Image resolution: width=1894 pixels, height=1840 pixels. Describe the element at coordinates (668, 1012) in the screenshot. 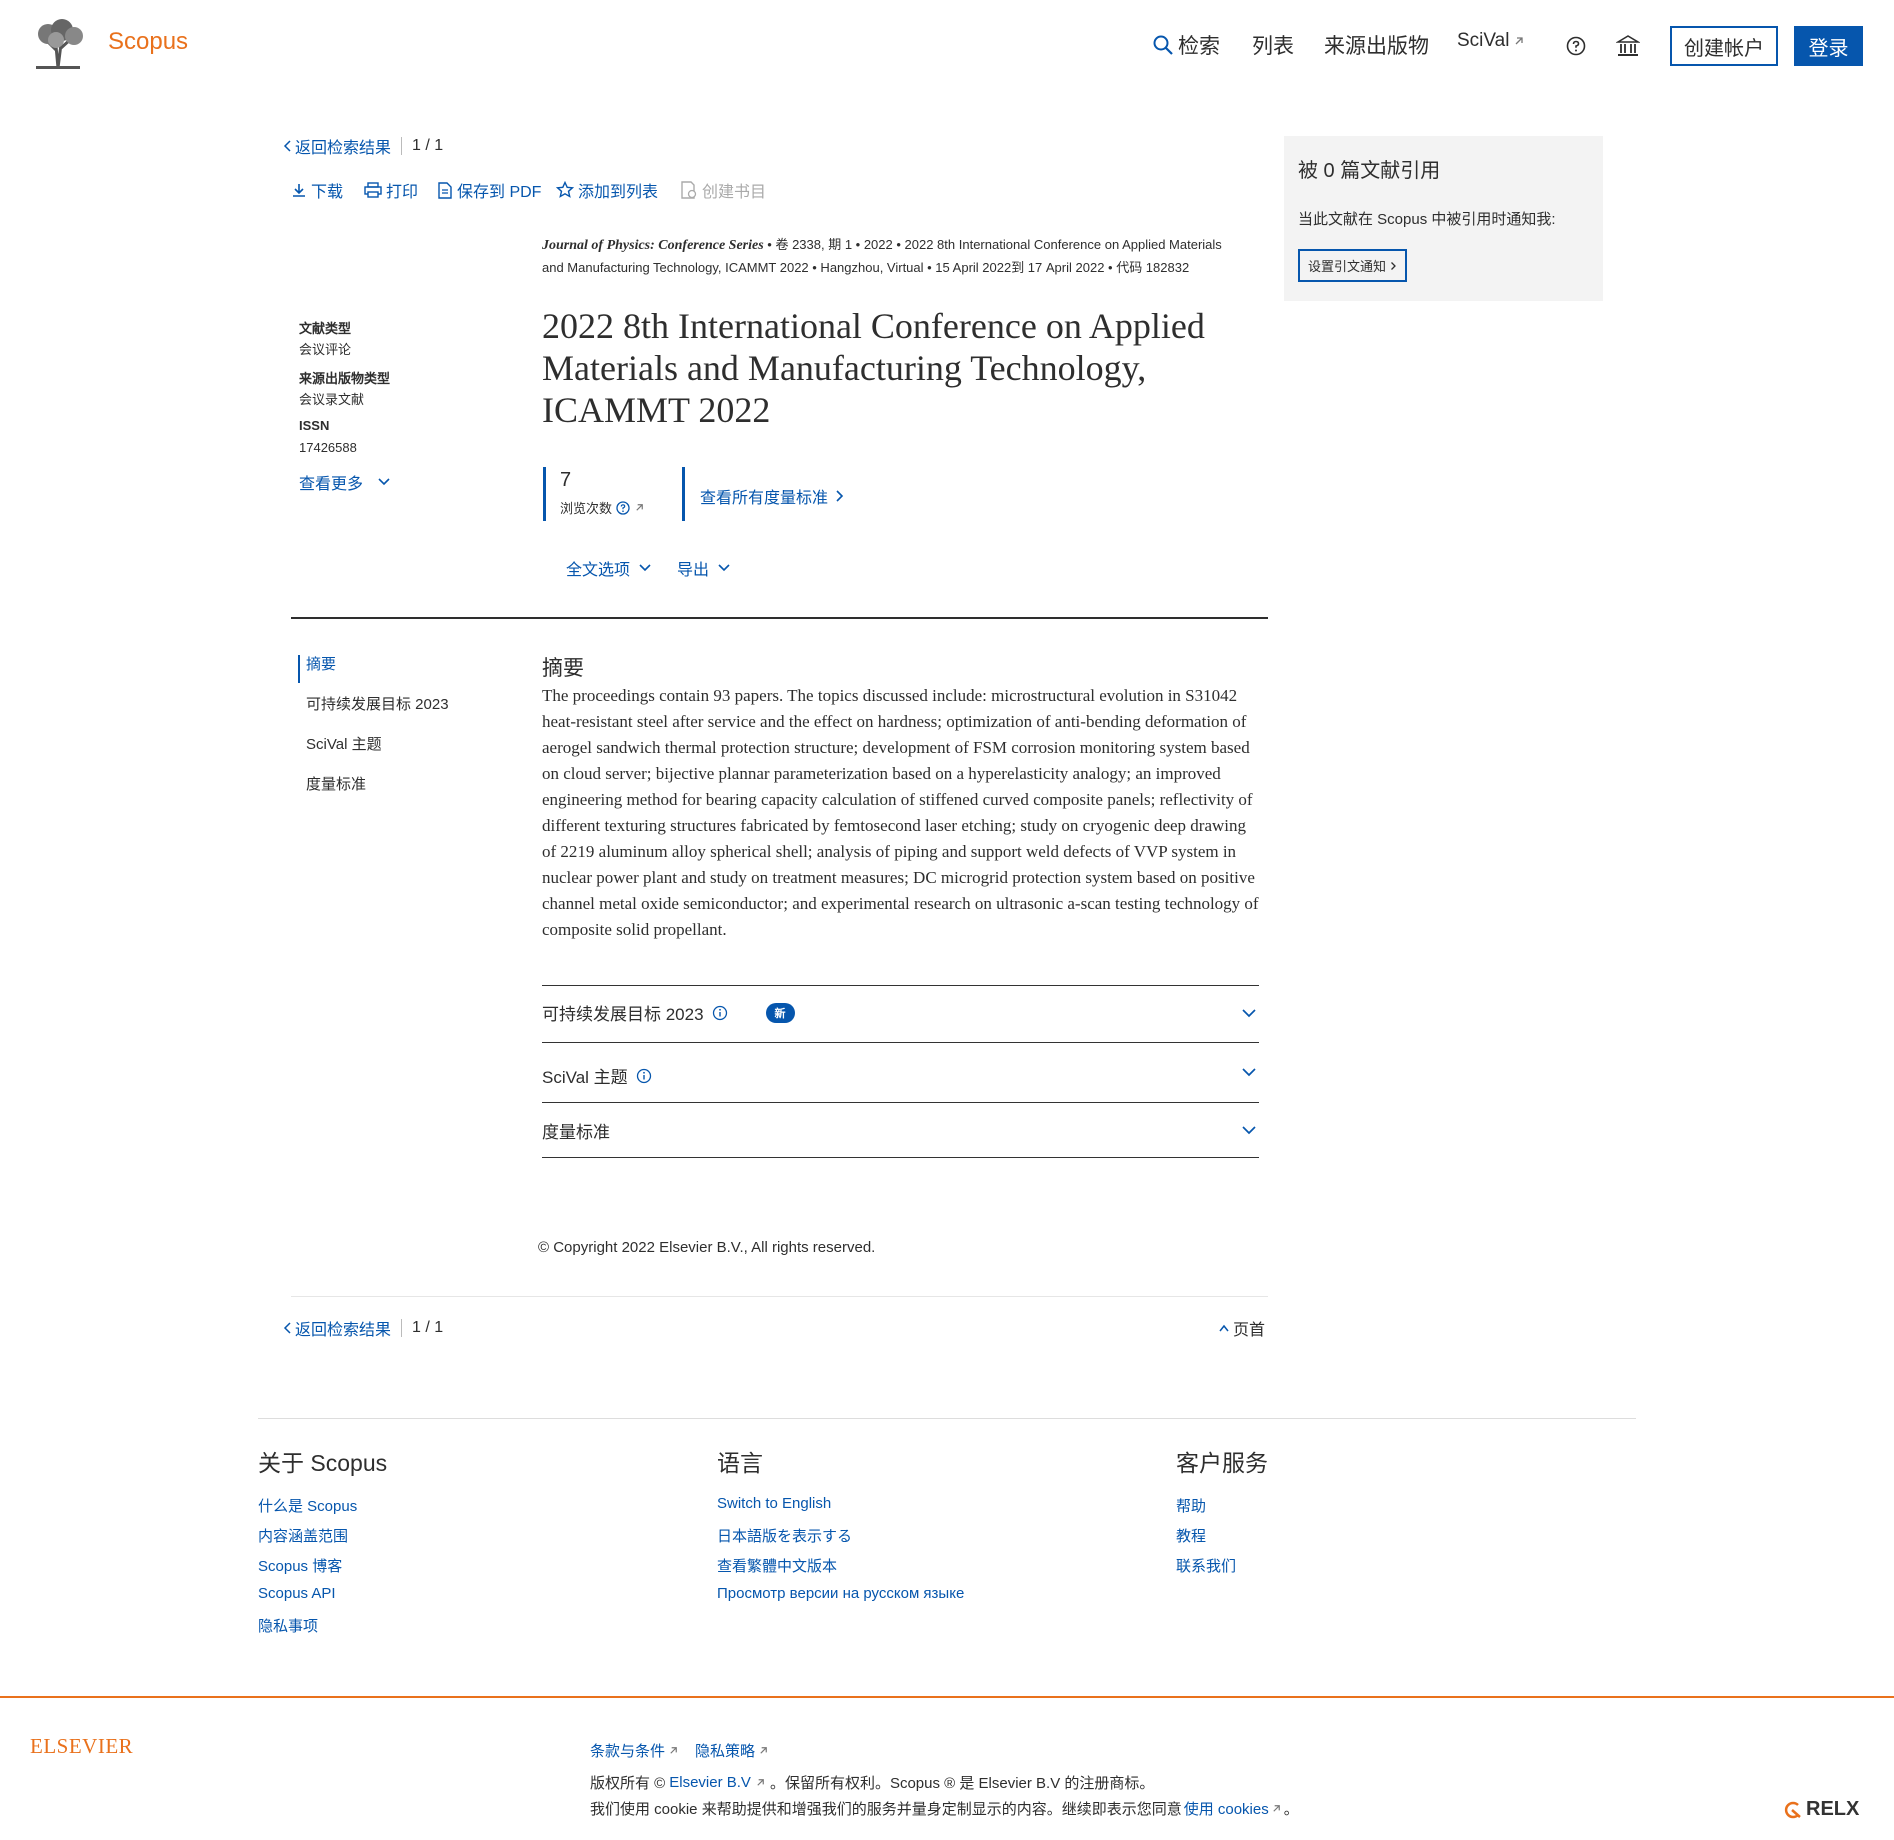

I see `accordion-sdg: 可持续发展目标 2023 新` at that location.